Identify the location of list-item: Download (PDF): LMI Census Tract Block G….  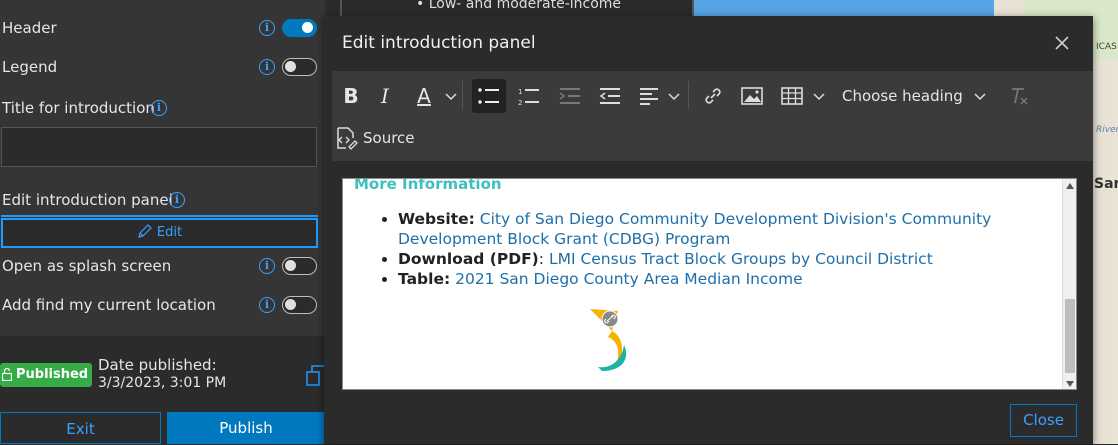
(696, 259).